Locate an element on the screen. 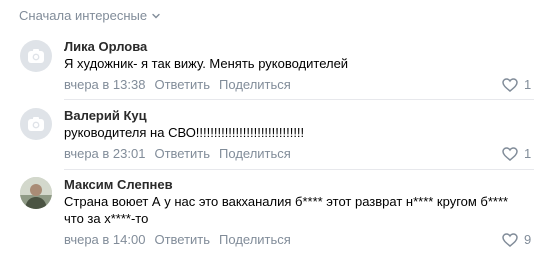  comment-date: вчера в 13:38 is located at coordinates (104, 84).